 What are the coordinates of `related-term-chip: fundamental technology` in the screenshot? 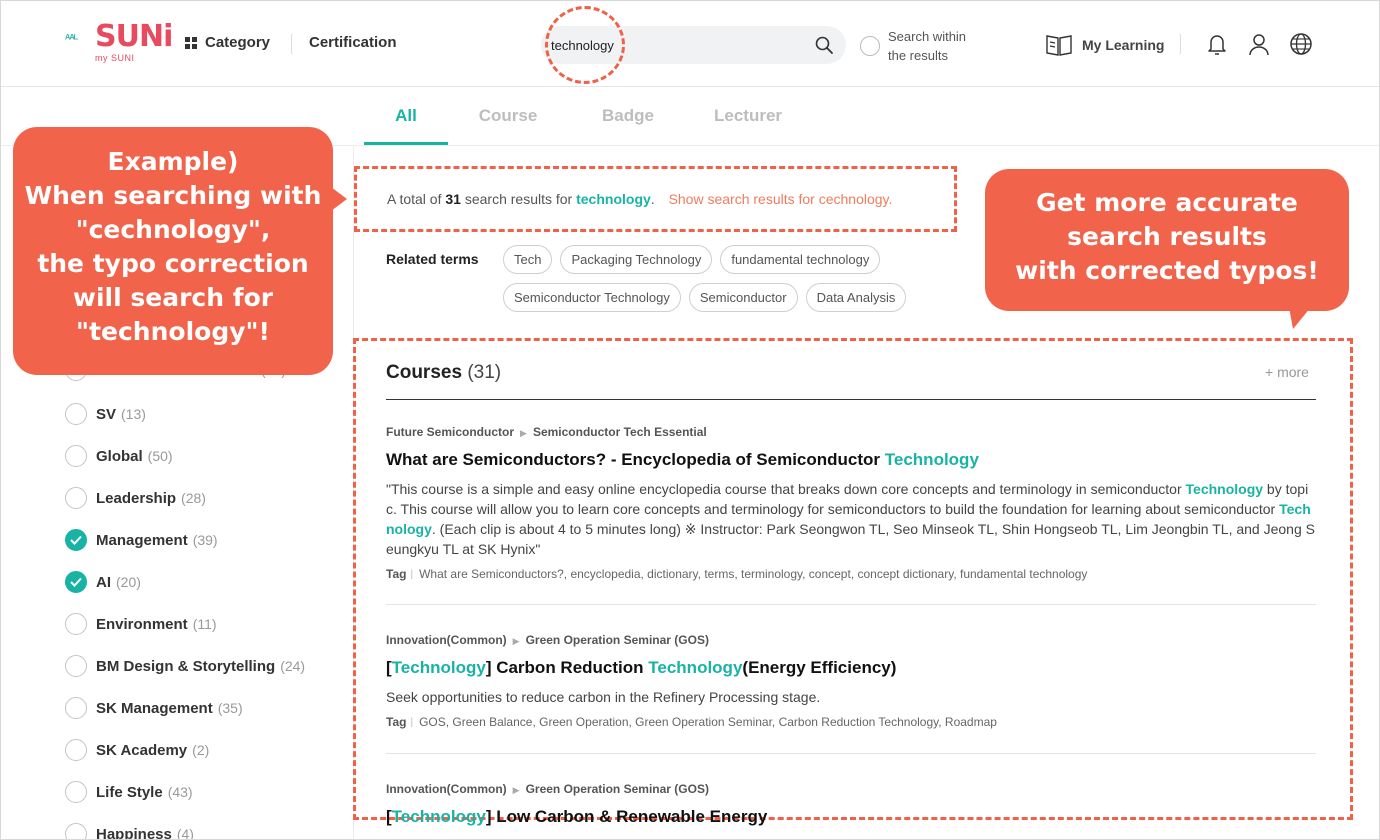 It's located at (800, 259).